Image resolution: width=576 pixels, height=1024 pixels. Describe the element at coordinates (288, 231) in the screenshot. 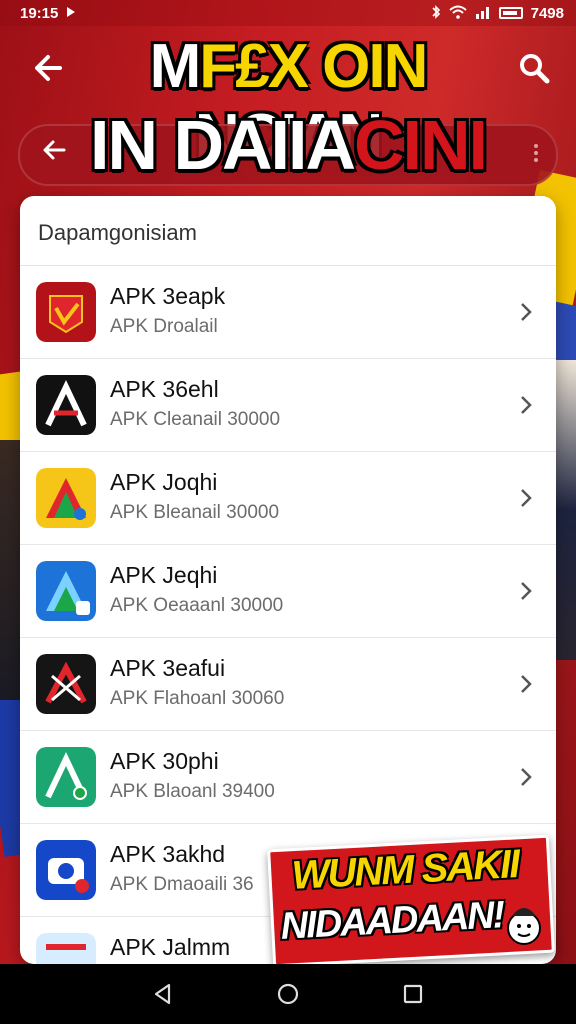

I see `list-header: Dapamgonisiam` at that location.